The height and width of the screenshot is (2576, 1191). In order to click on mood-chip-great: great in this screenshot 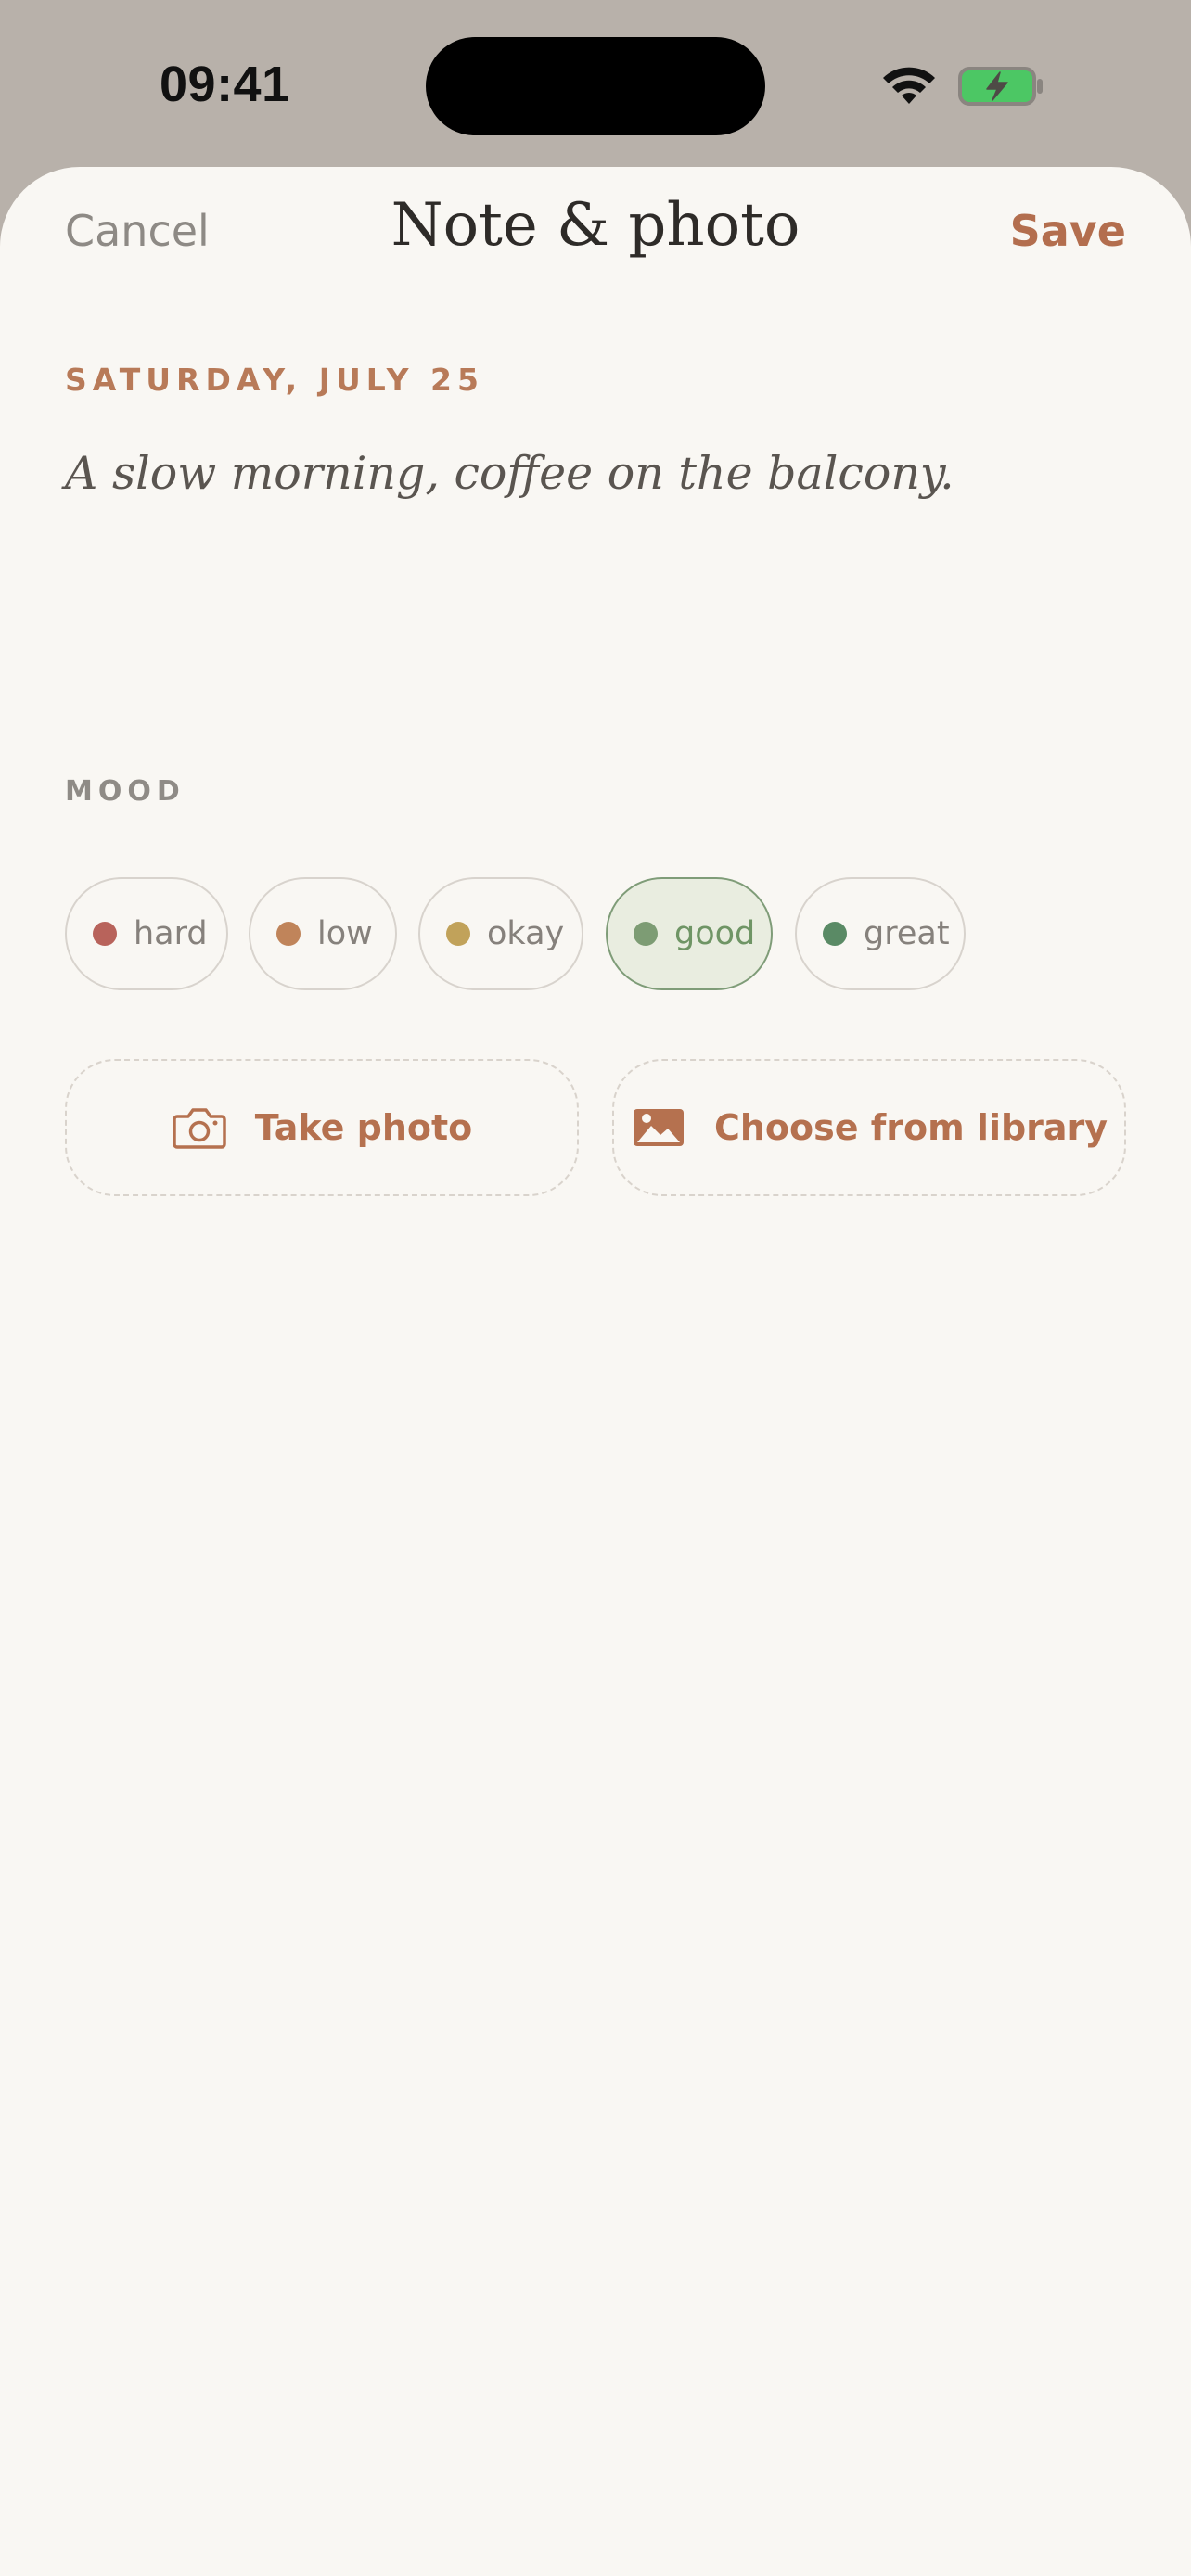, I will do `click(881, 933)`.